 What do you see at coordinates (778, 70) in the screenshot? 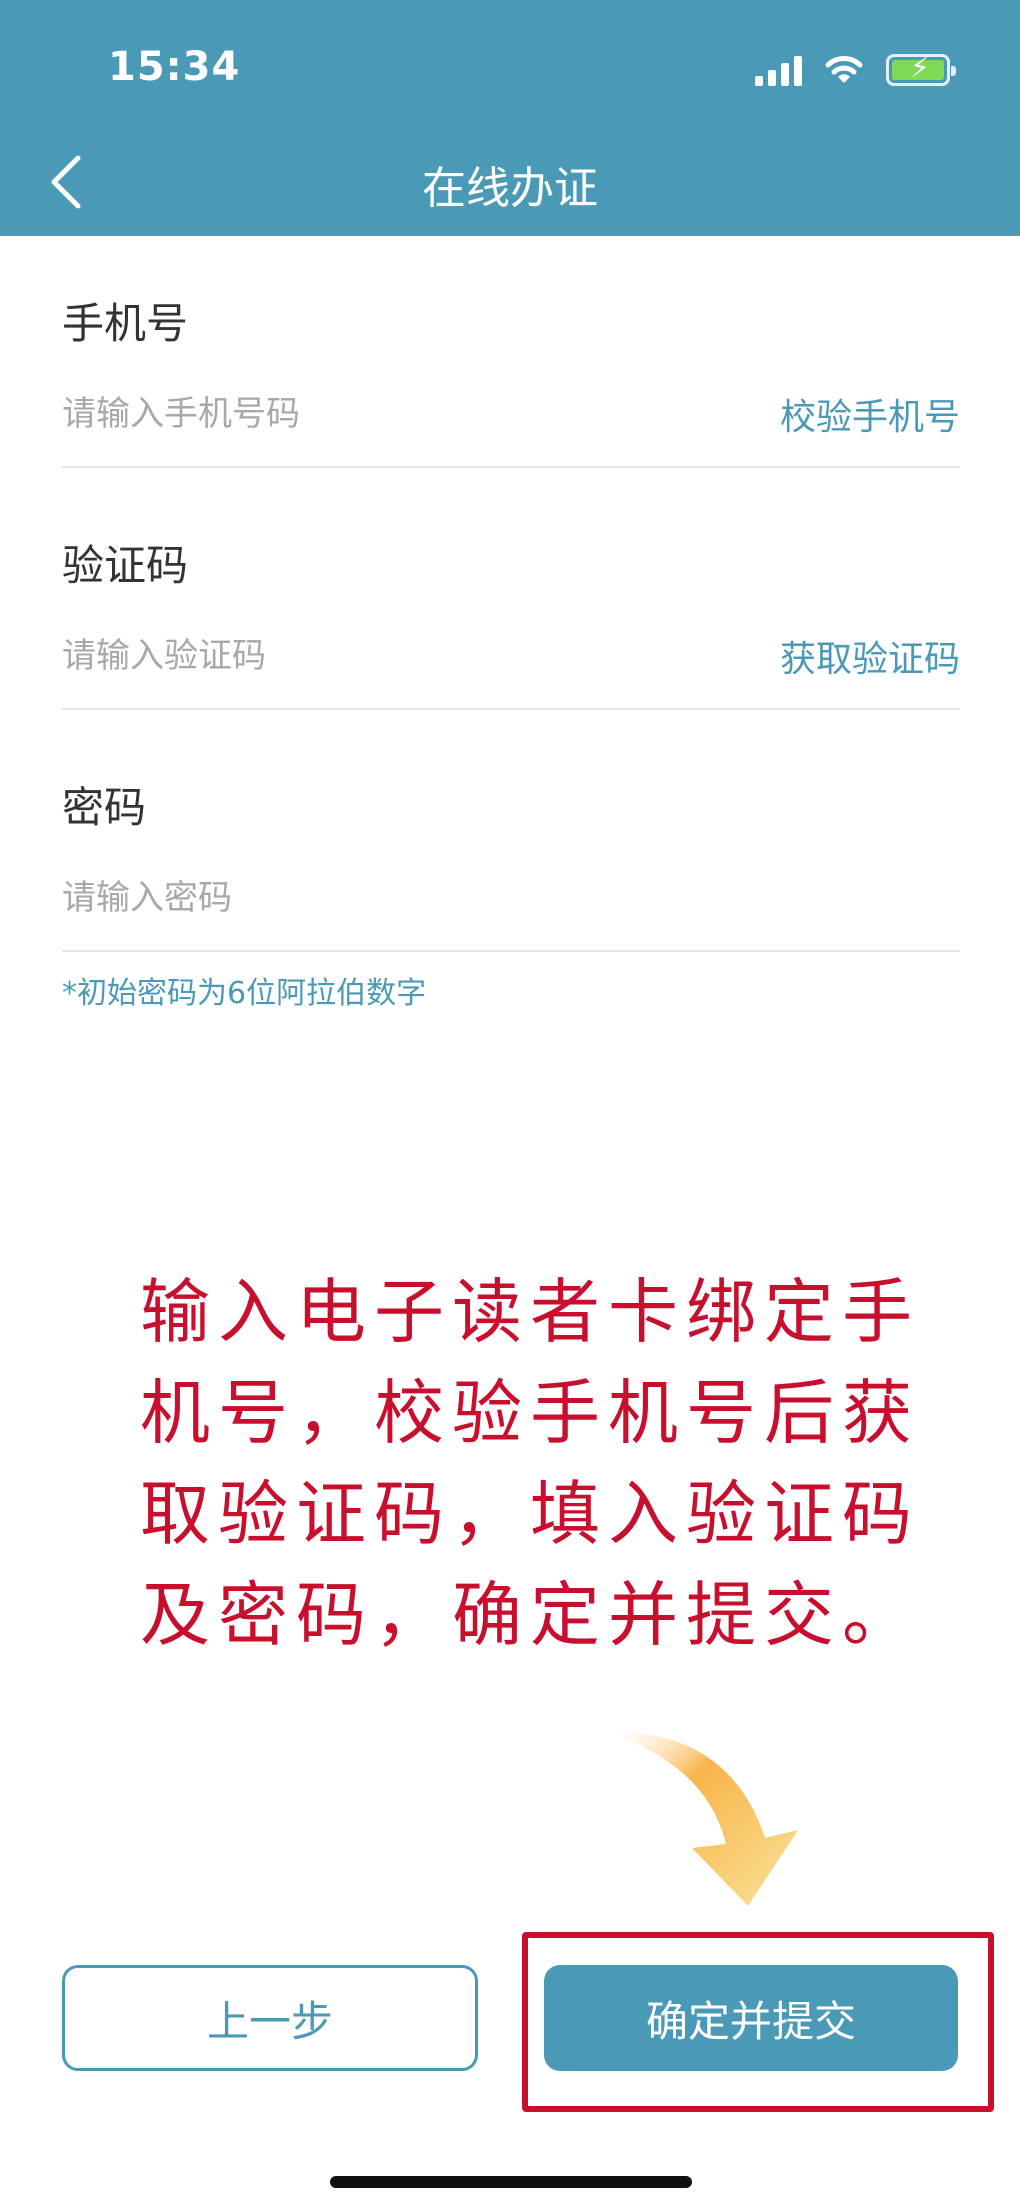
I see `signal-icon` at bounding box center [778, 70].